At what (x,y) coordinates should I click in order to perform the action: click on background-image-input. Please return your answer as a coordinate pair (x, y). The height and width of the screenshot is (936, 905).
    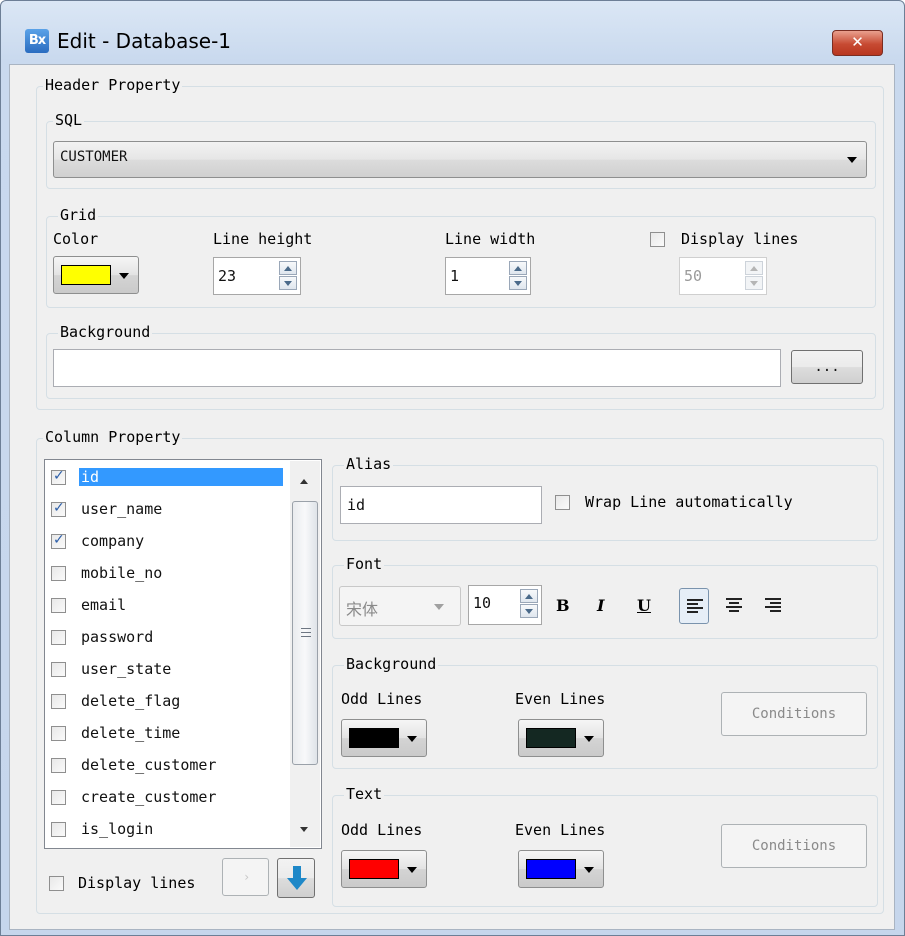
    Looking at the image, I should click on (417, 368).